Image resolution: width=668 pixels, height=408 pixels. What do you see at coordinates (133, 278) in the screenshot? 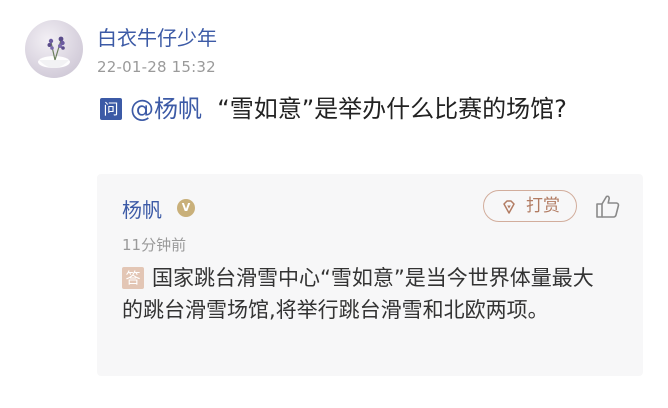
I see `answer-badge: 答` at bounding box center [133, 278].